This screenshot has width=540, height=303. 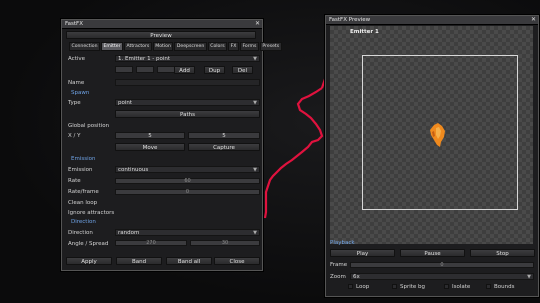 I want to click on name-label: Name, so click(x=76, y=83).